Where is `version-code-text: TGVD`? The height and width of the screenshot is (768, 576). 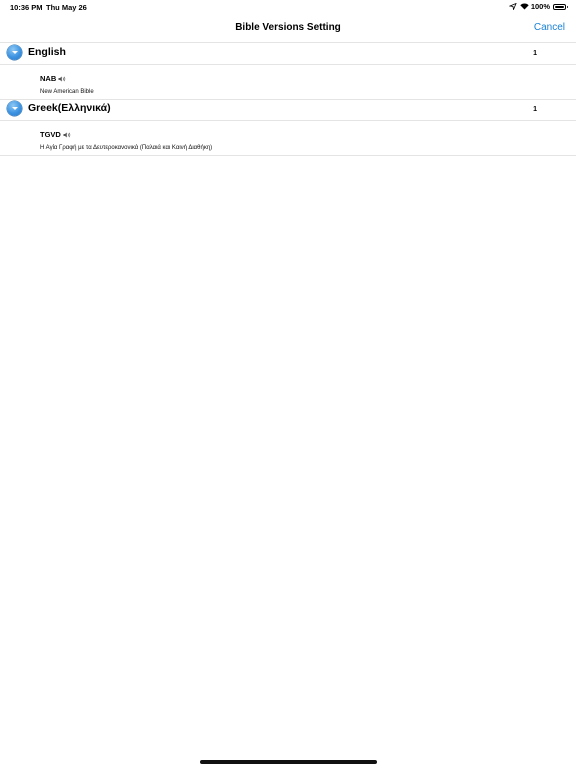
version-code-text: TGVD is located at coordinates (50, 134).